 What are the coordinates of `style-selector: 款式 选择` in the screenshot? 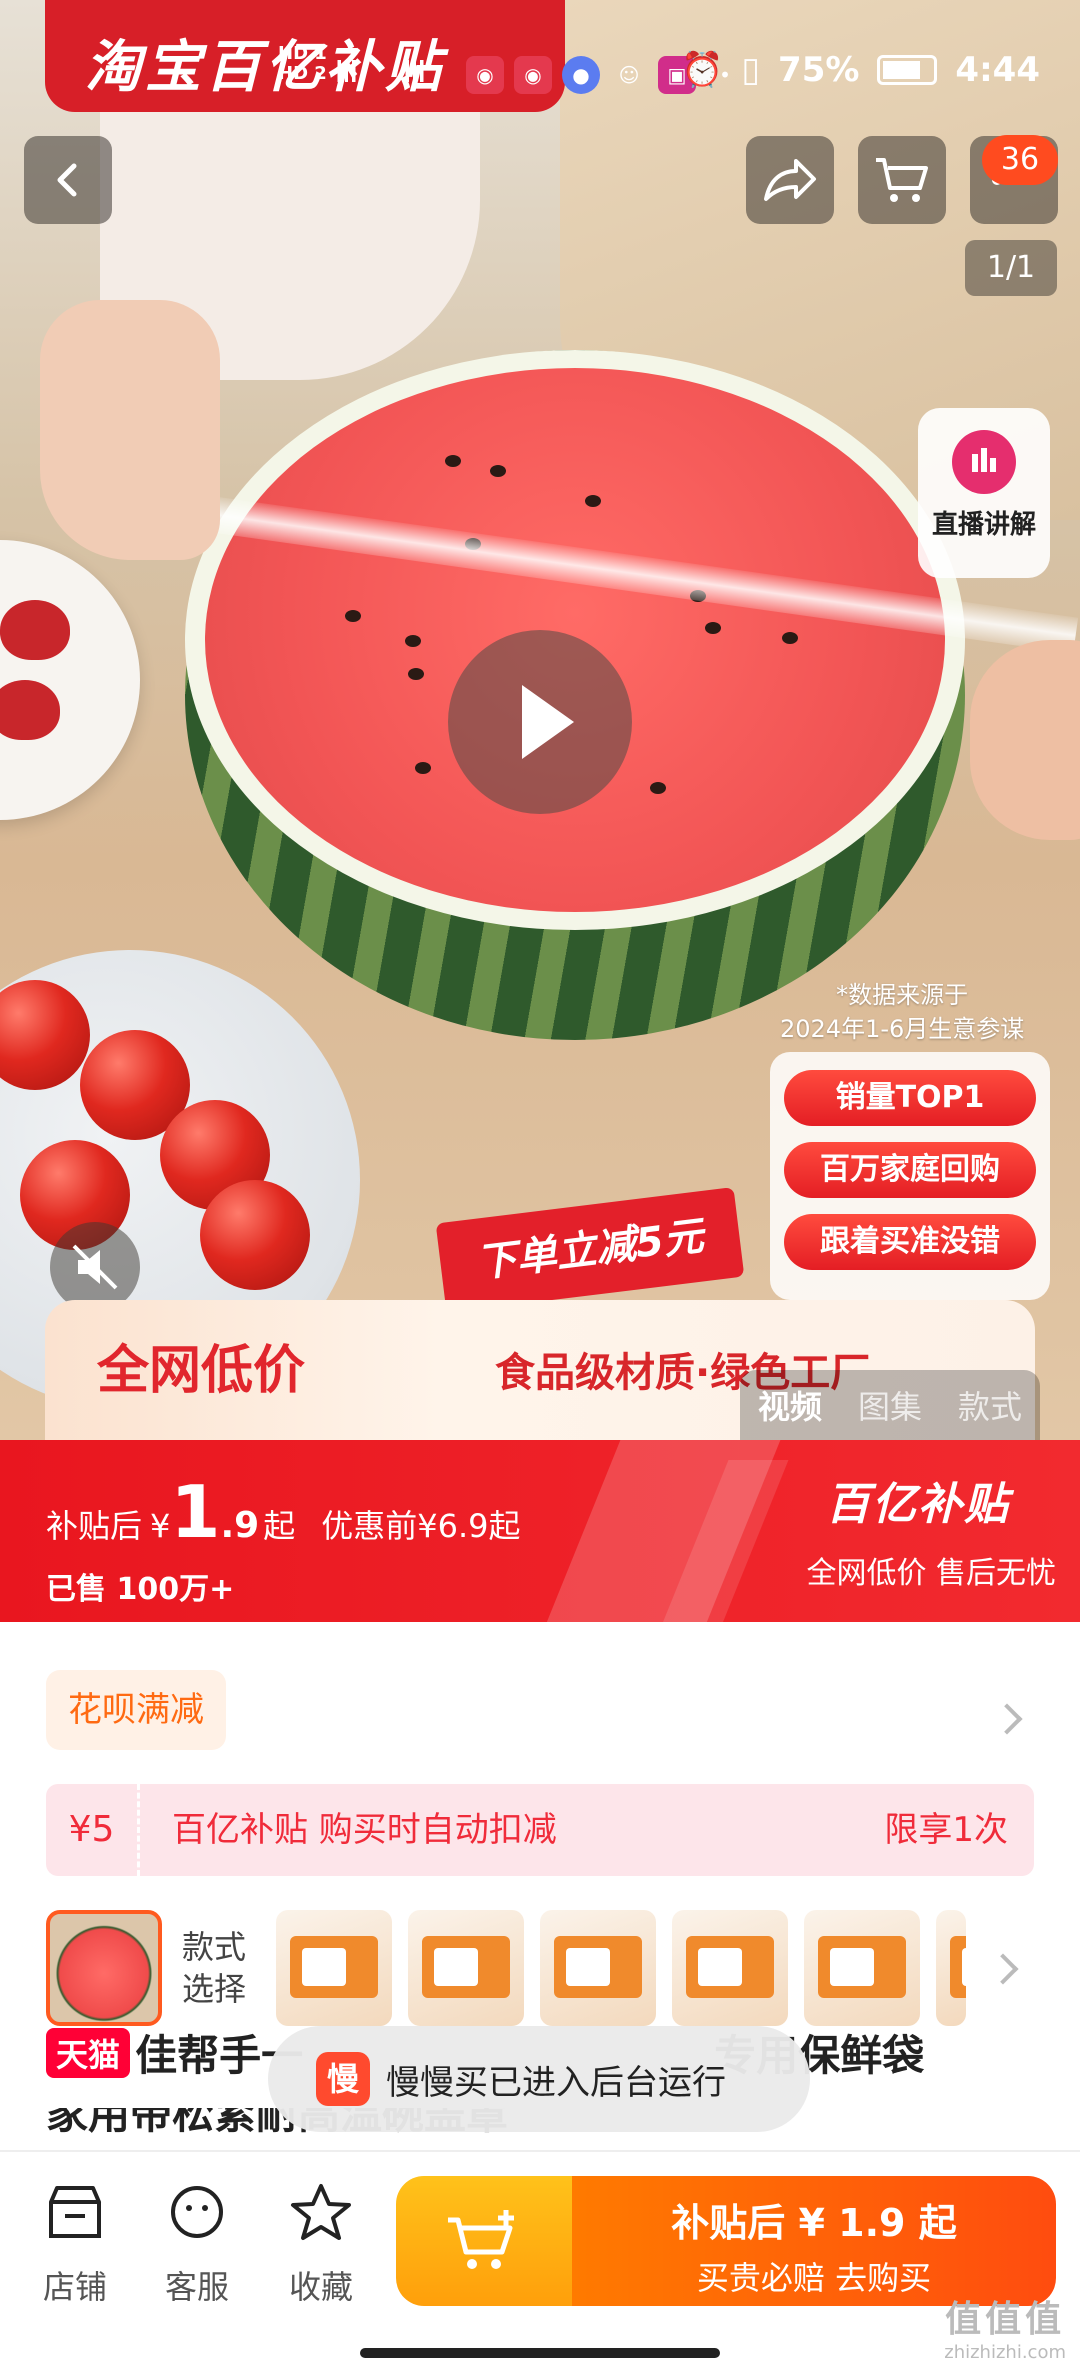 It's located at (551, 1969).